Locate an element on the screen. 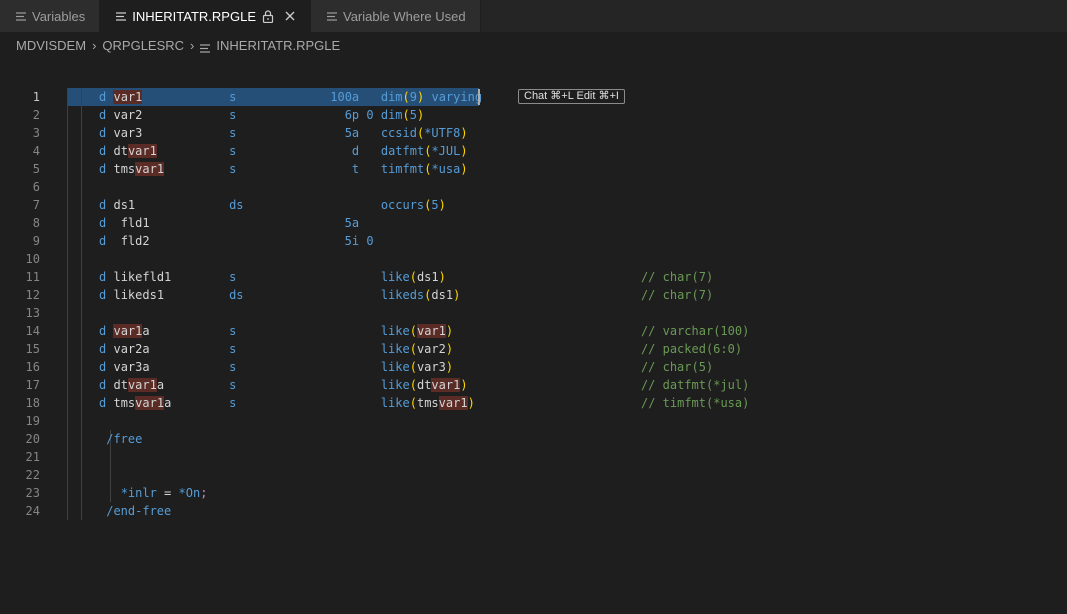 Image resolution: width=1067 pixels, height=614 pixels. line-number: 6 is located at coordinates (20, 187).